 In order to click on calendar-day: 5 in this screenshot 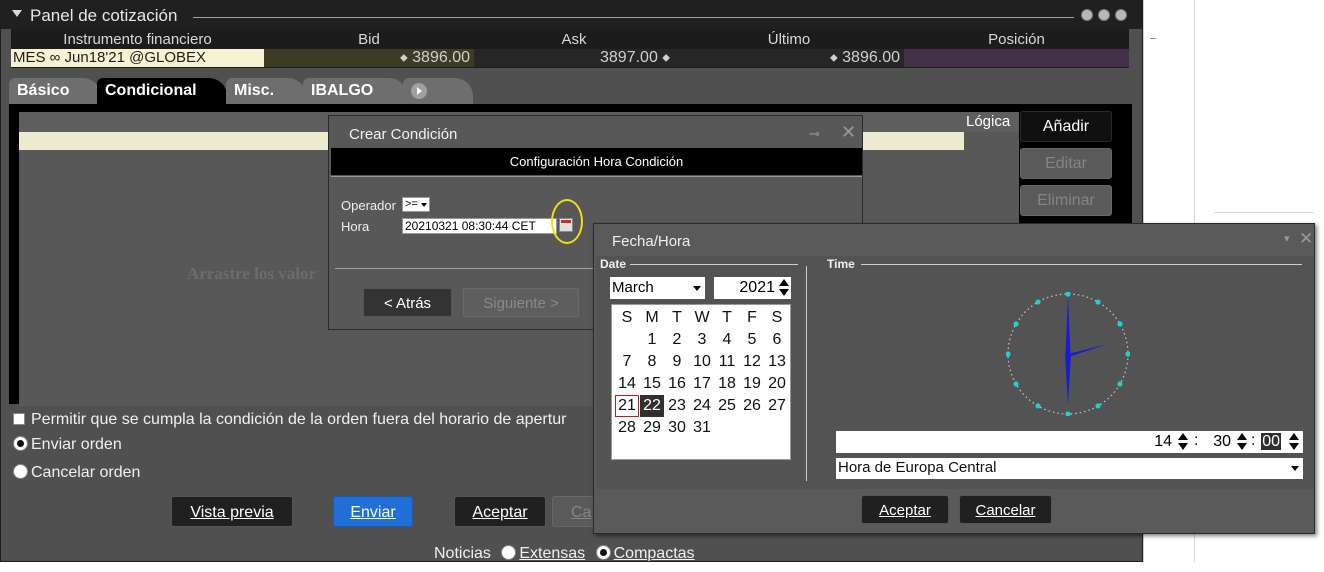, I will do `click(752, 340)`.